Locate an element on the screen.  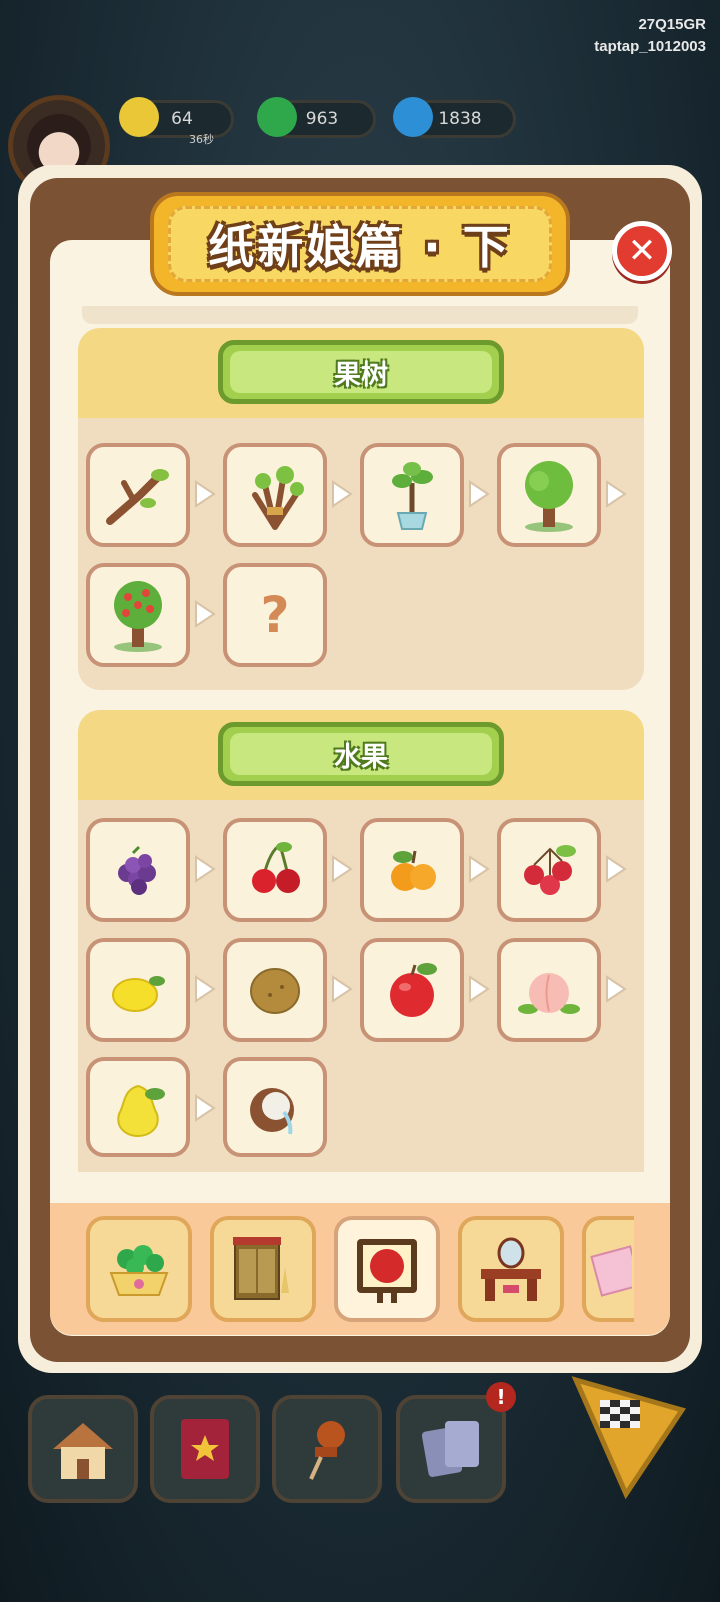
item-fruit-tree is located at coordinates (138, 615).